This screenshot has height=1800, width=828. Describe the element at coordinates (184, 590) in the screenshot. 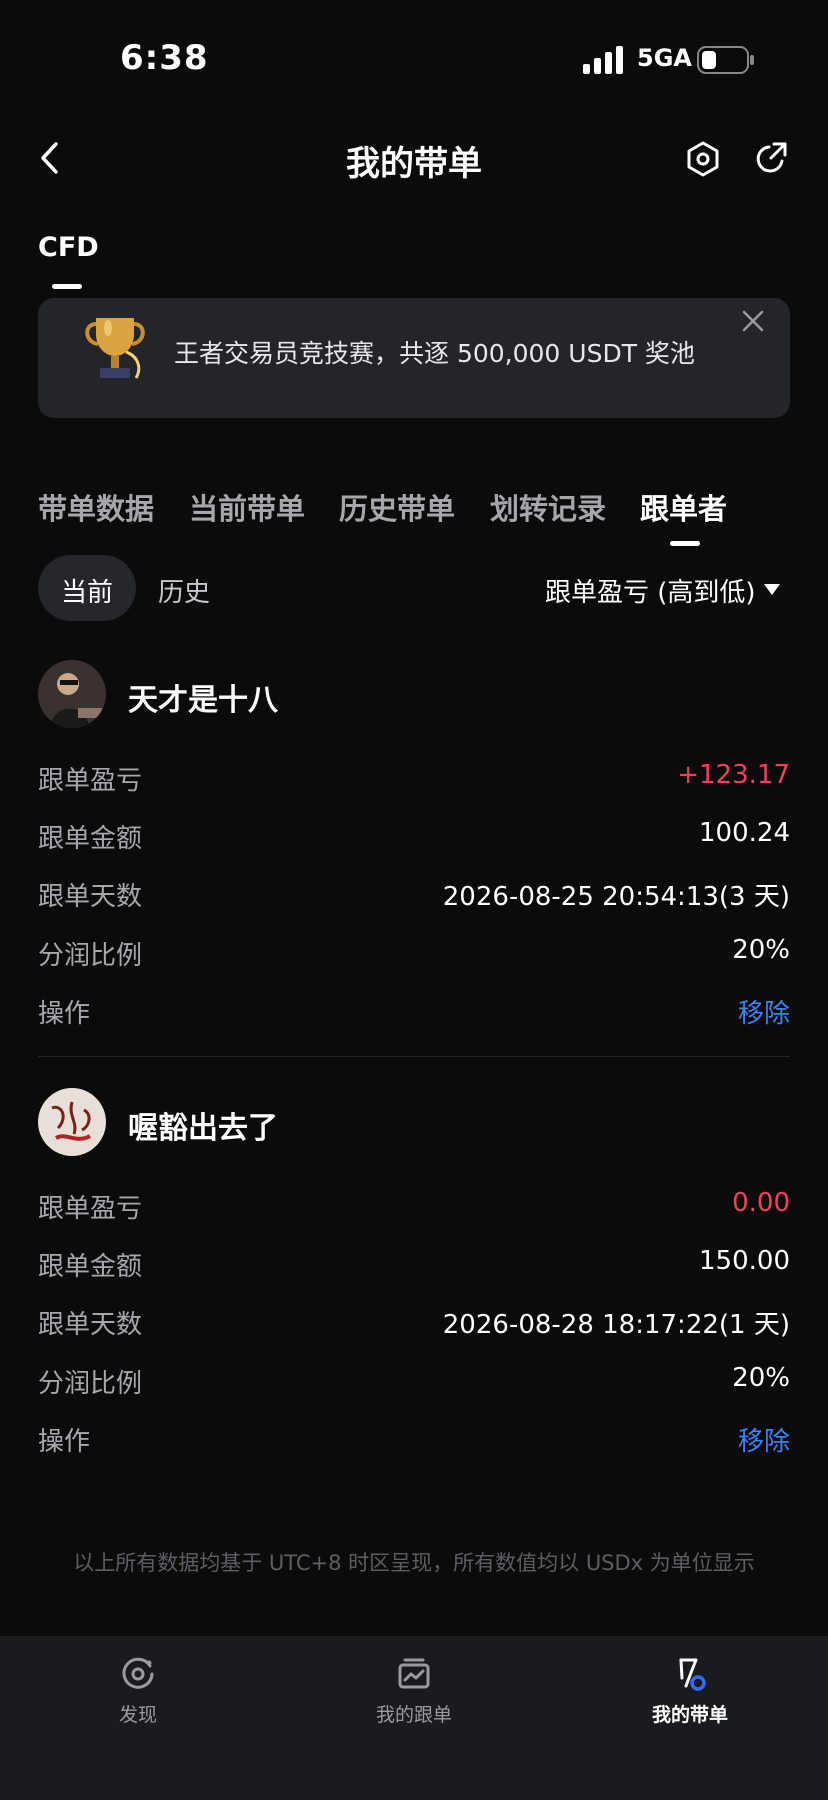

I see `subtab-history: 历史` at that location.